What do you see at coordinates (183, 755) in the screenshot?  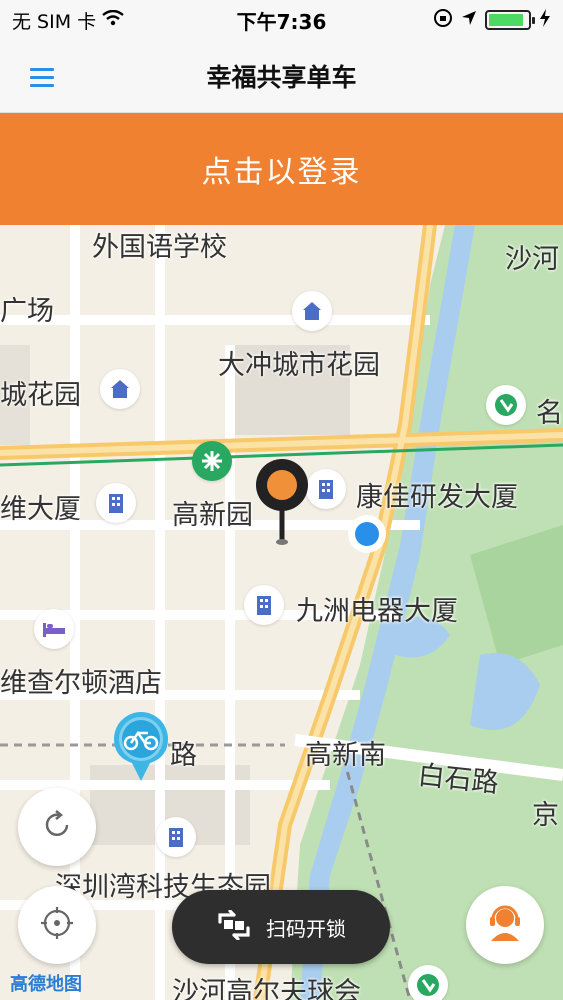 I see `map-label-road: 路` at bounding box center [183, 755].